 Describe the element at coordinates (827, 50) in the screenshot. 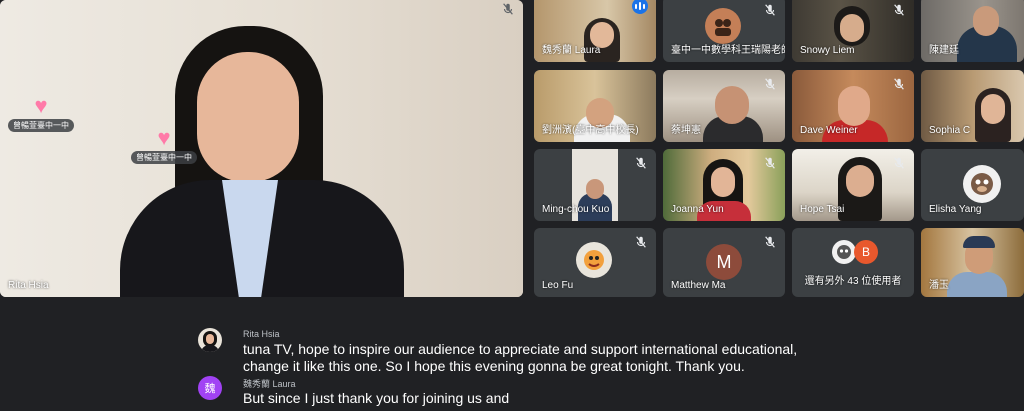

I see `participant-name: Snowy Liem` at that location.